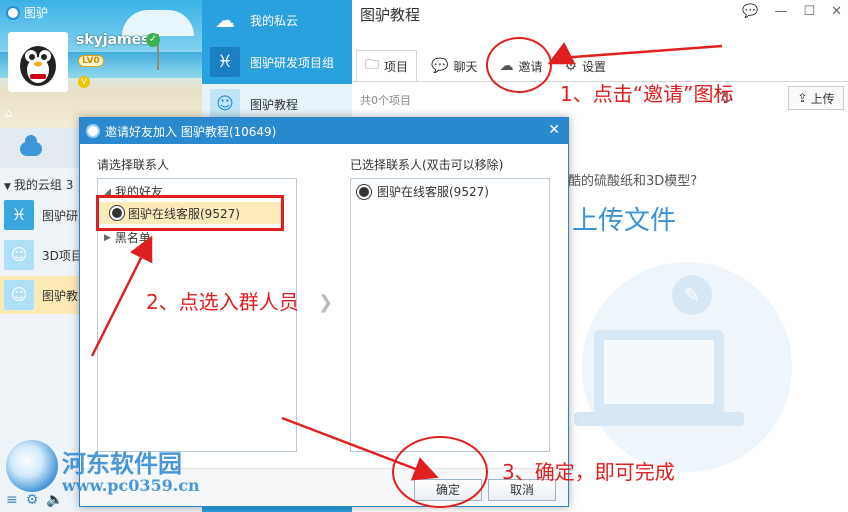  Describe the element at coordinates (36, 13) in the screenshot. I see `app-title-label: 图驴` at that location.